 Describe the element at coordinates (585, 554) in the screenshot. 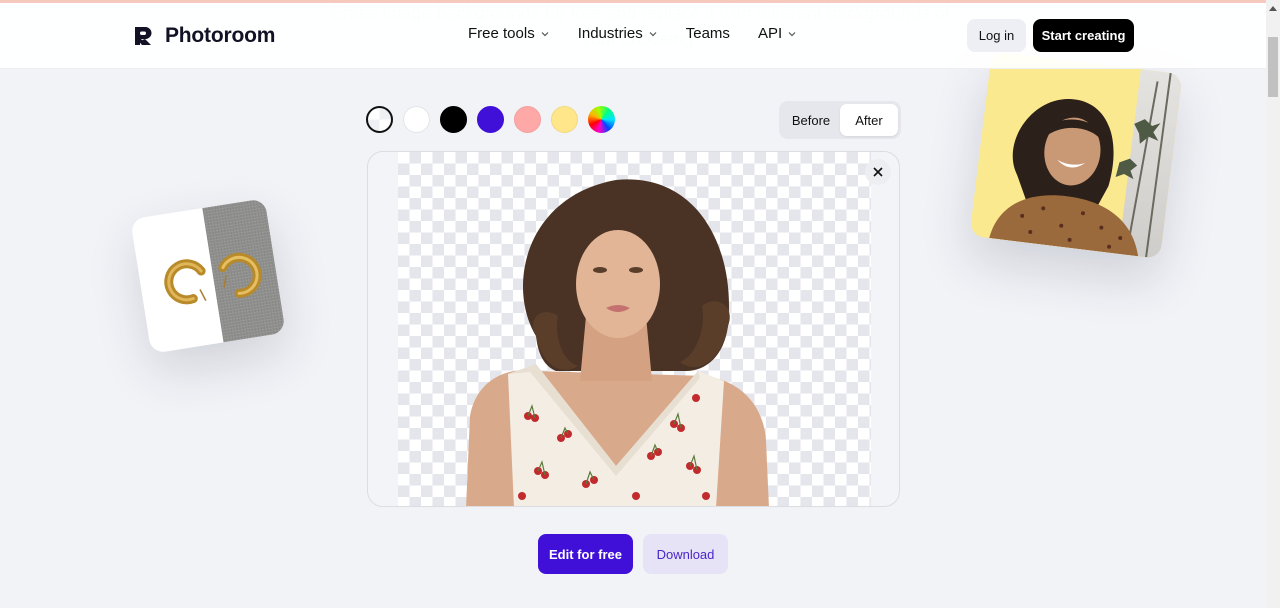

I see `edit-for-free-button: Edit for free` at that location.